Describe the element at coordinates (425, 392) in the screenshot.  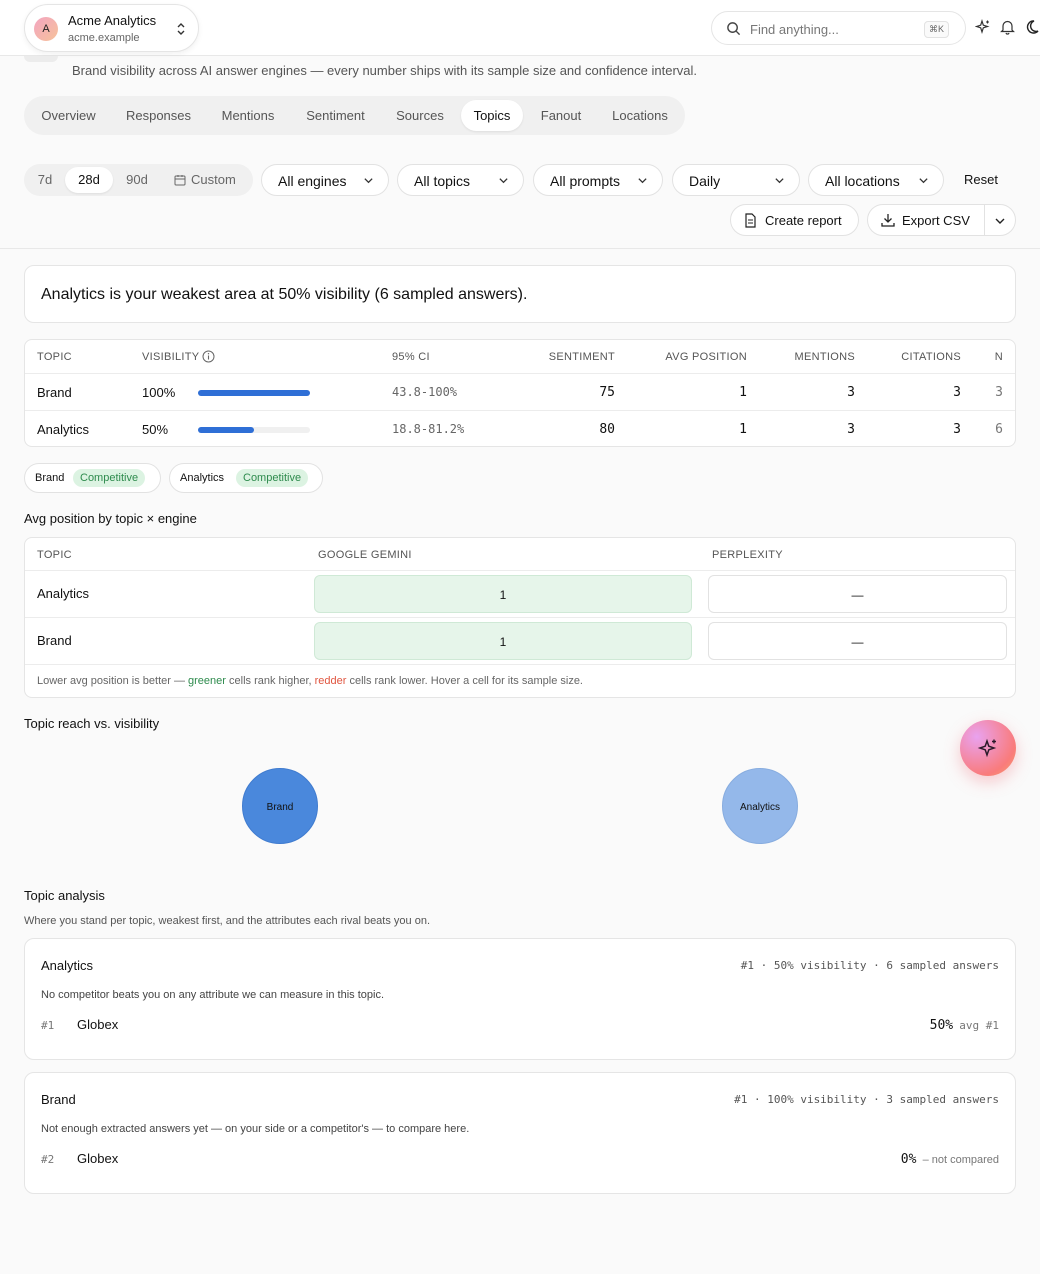
I see `row-ci: 43.8-100%` at that location.